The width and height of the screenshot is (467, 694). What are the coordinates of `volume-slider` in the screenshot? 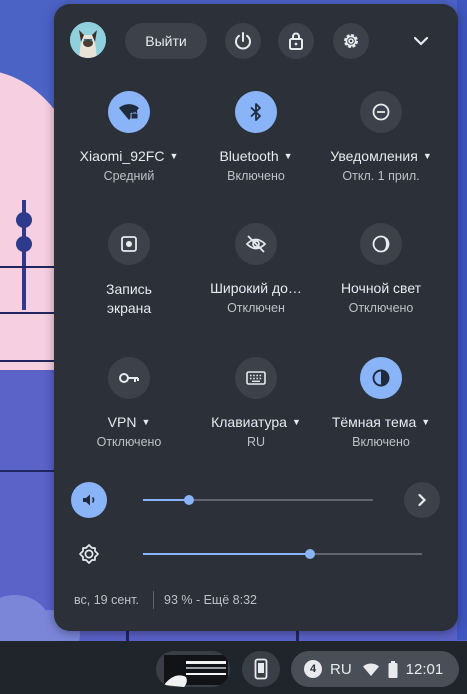 It's located at (258, 500).